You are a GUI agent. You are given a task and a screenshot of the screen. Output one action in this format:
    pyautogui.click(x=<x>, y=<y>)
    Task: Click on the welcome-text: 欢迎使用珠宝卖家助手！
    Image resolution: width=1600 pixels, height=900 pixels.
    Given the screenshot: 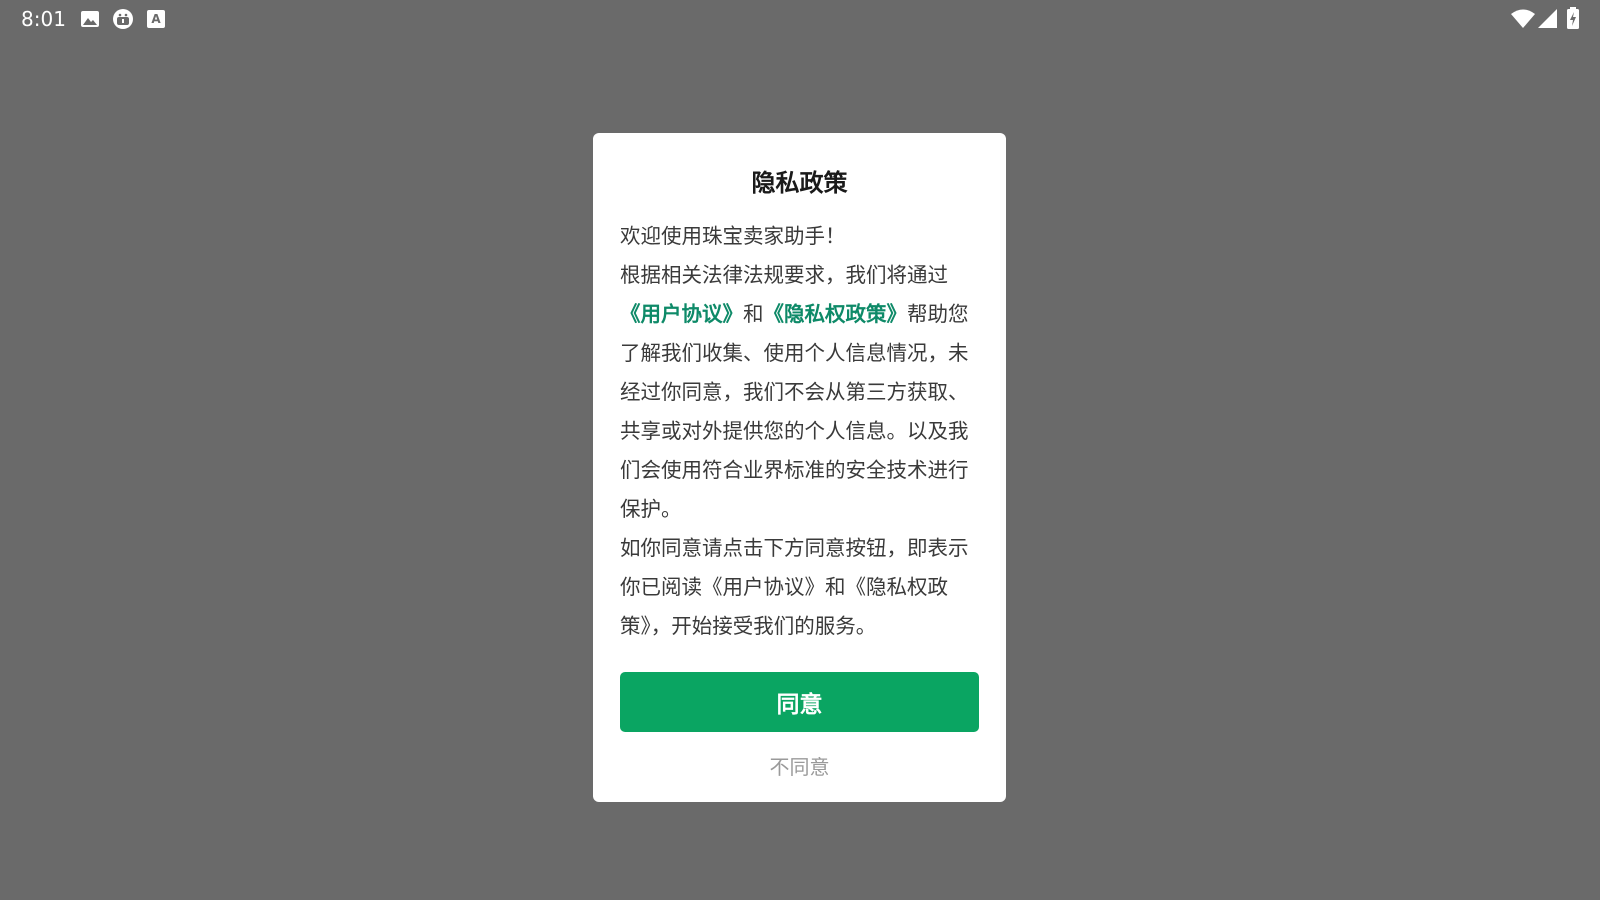 What is the action you would take?
    pyautogui.click(x=733, y=236)
    